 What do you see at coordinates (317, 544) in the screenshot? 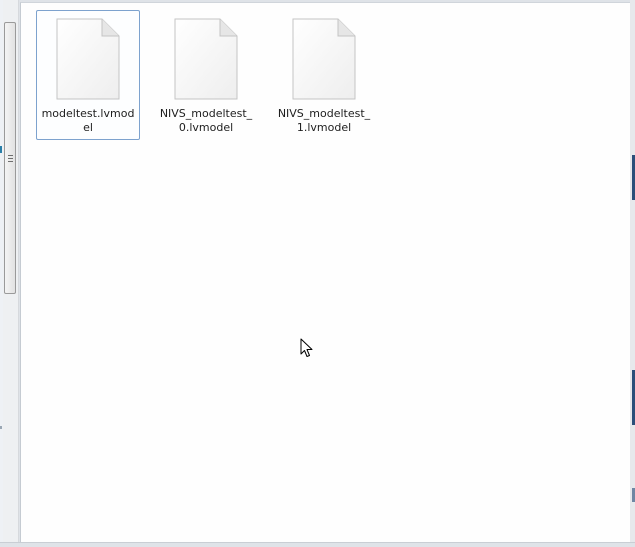
I see `bottom-window-edge` at bounding box center [317, 544].